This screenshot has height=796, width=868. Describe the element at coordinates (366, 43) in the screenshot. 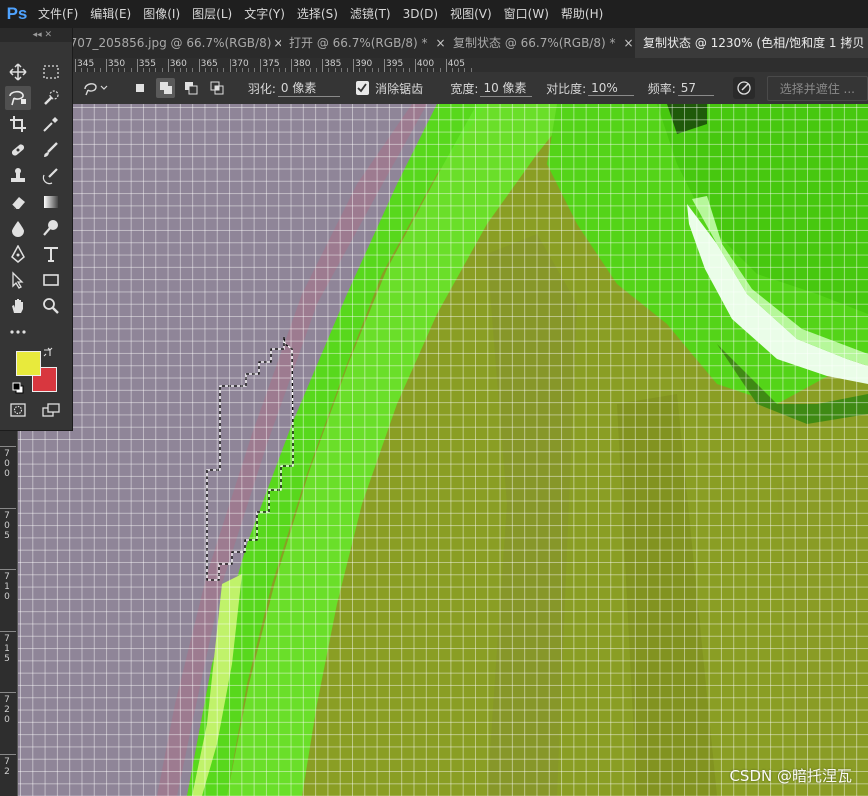

I see `tab-document-2: 打开 @ 66.7%(RGB/8) * ×` at that location.